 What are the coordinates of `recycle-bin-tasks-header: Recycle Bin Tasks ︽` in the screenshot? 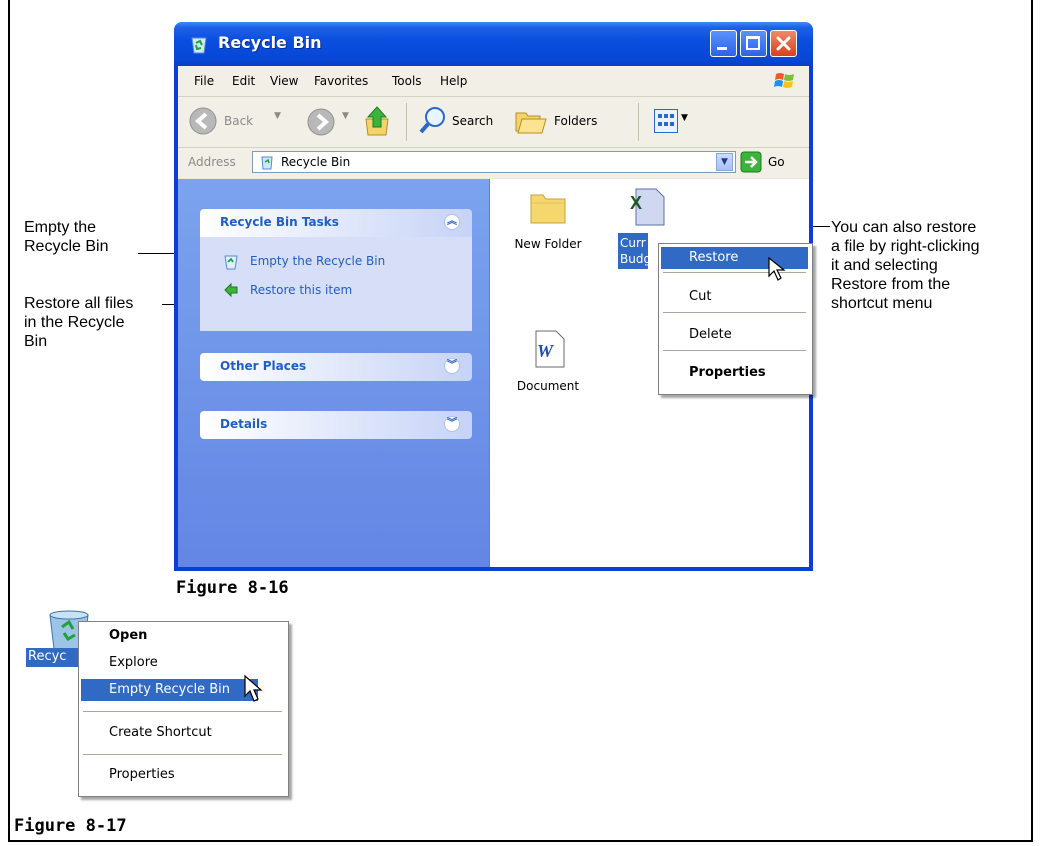 It's located at (336, 223).